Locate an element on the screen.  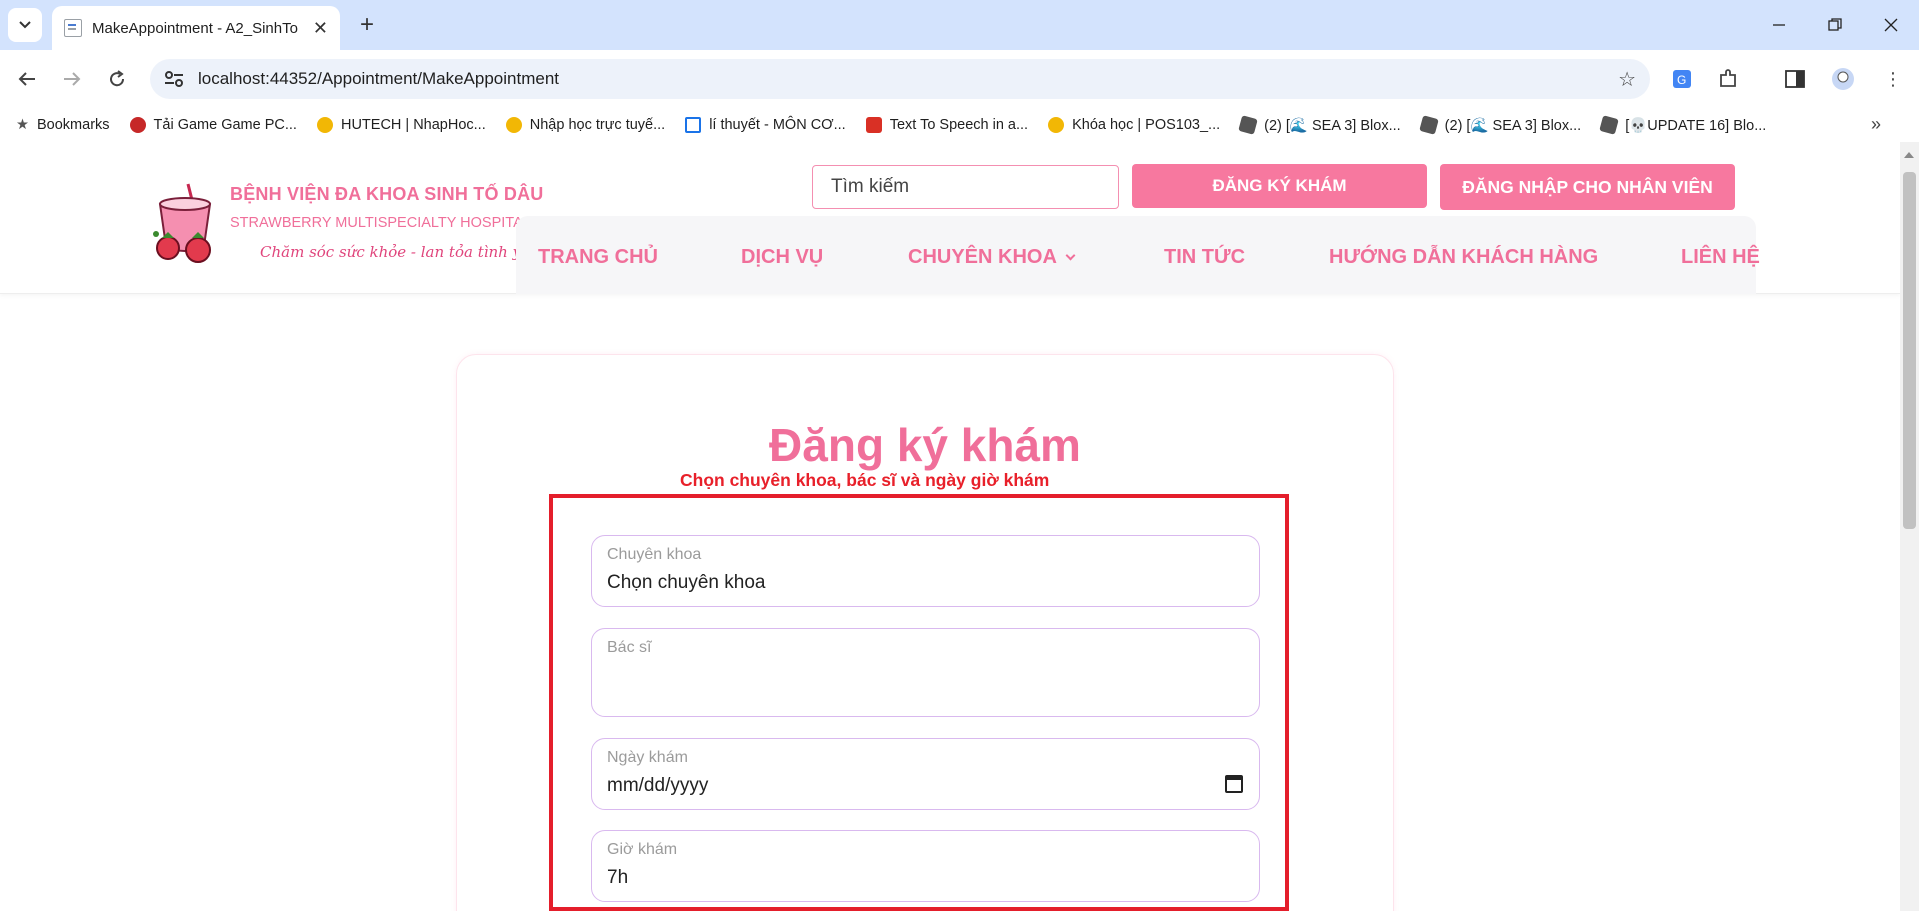
time-value: 7h is located at coordinates (618, 877).